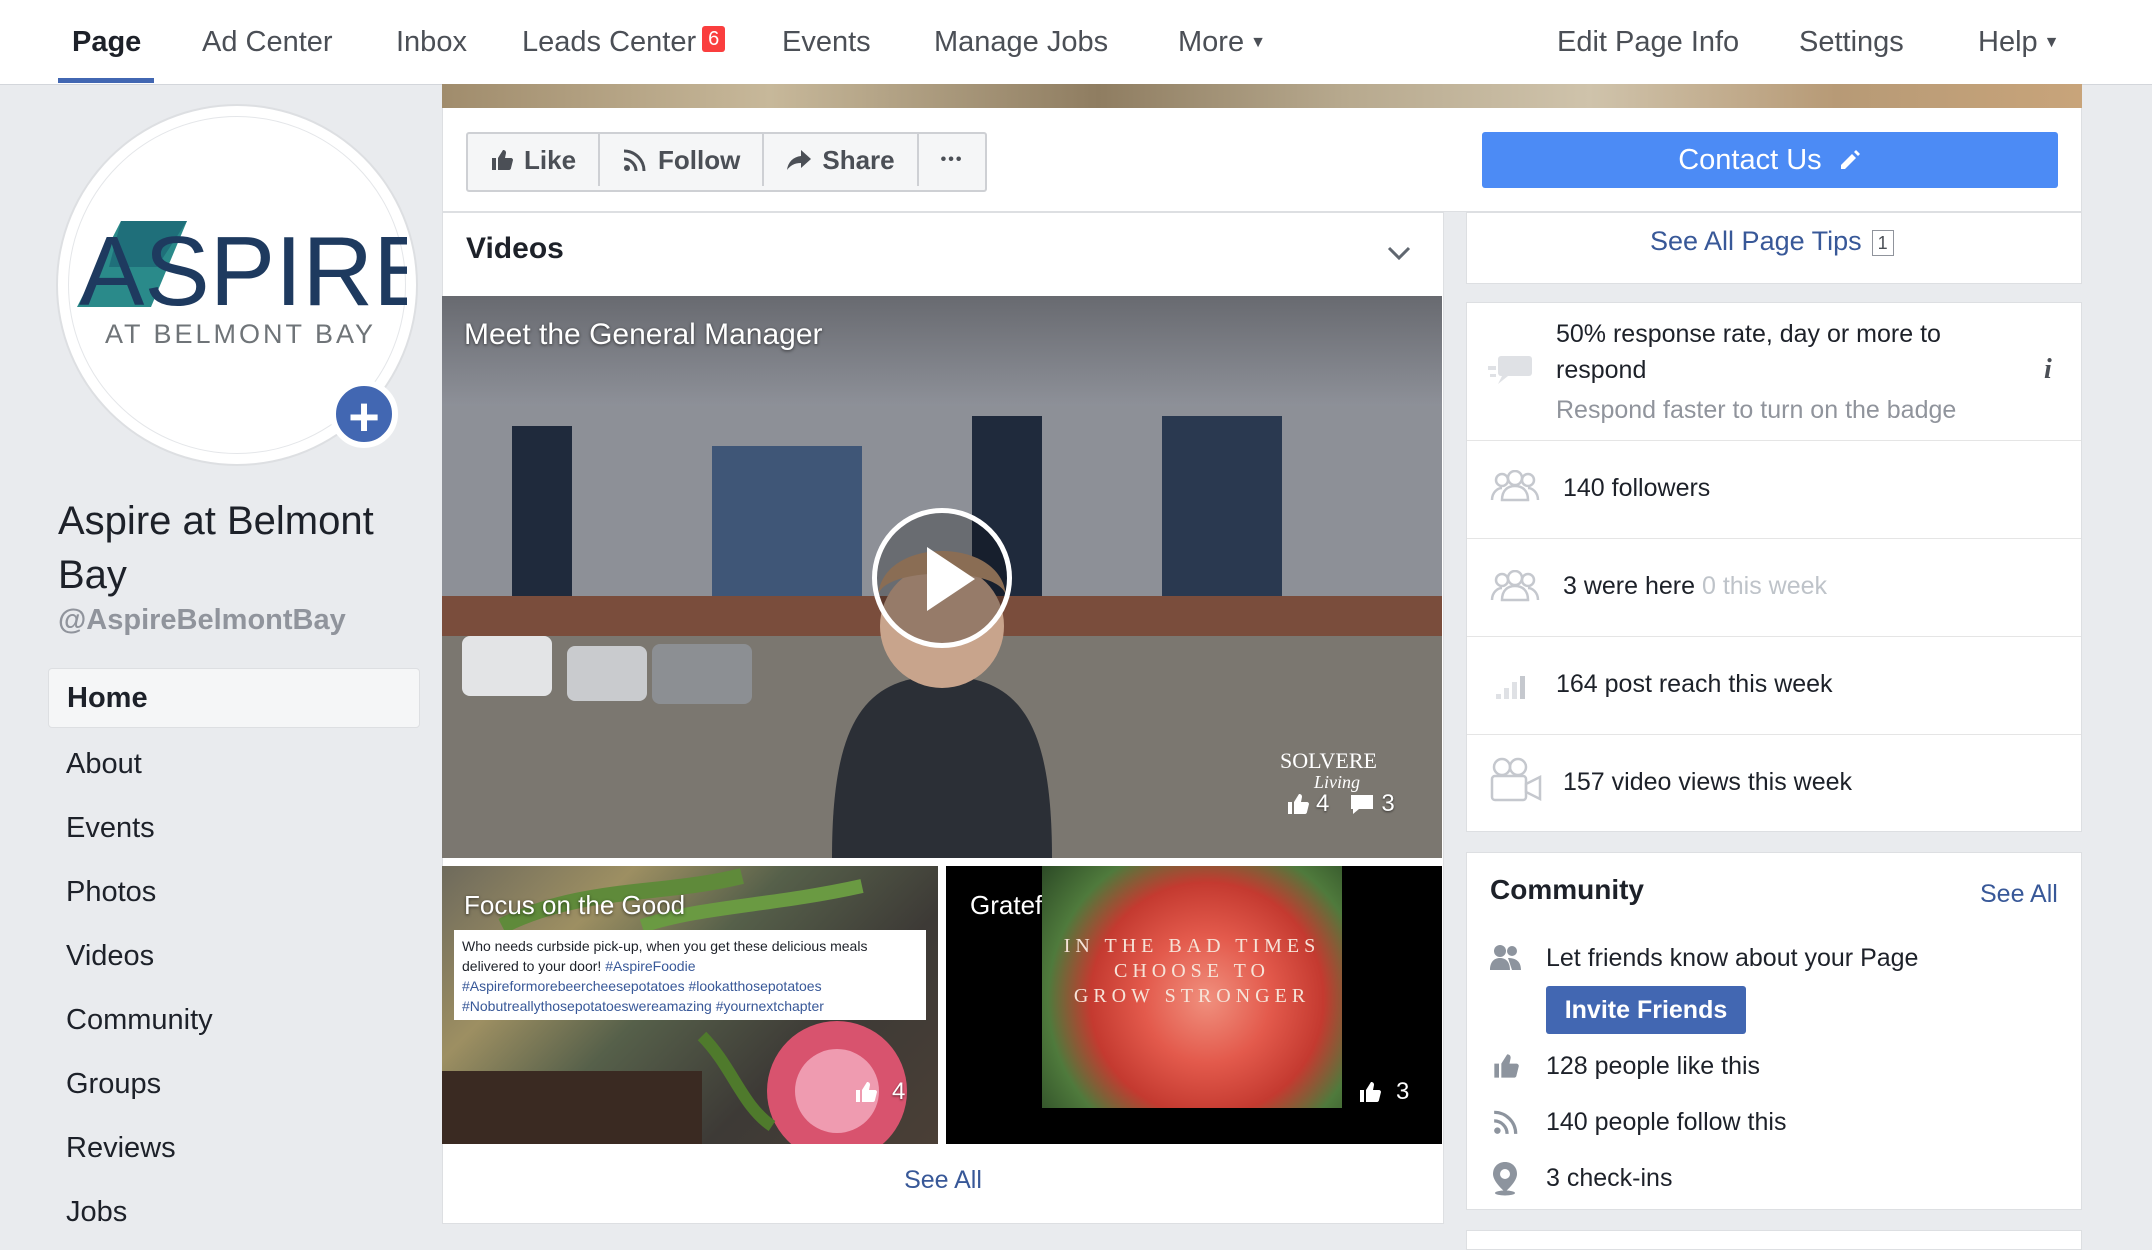 Image resolution: width=2152 pixels, height=1250 pixels. I want to click on bar-chart-icon, so click(1510, 687).